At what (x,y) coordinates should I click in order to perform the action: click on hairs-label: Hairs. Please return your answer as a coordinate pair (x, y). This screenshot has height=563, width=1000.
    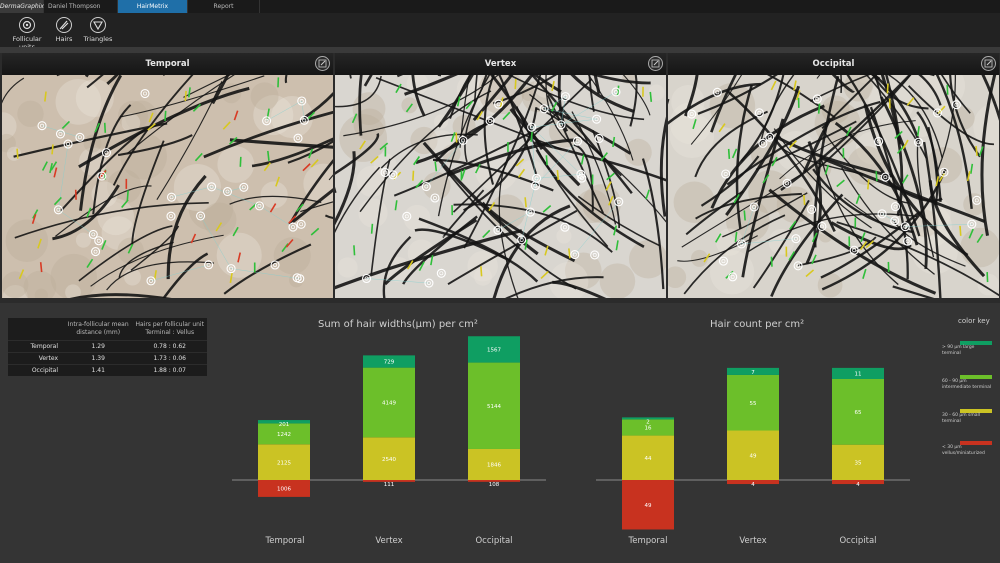
    Looking at the image, I should click on (64, 39).